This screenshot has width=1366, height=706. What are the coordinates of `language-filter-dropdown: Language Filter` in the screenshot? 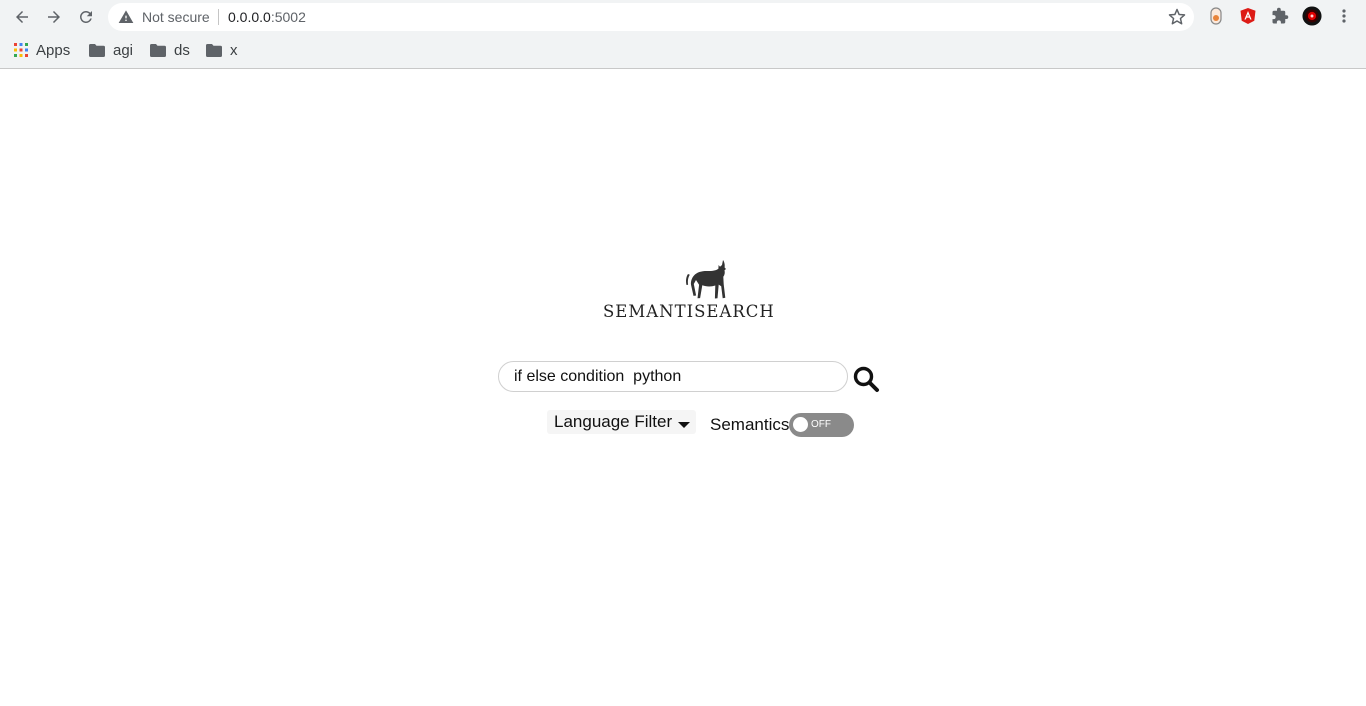 It's located at (622, 422).